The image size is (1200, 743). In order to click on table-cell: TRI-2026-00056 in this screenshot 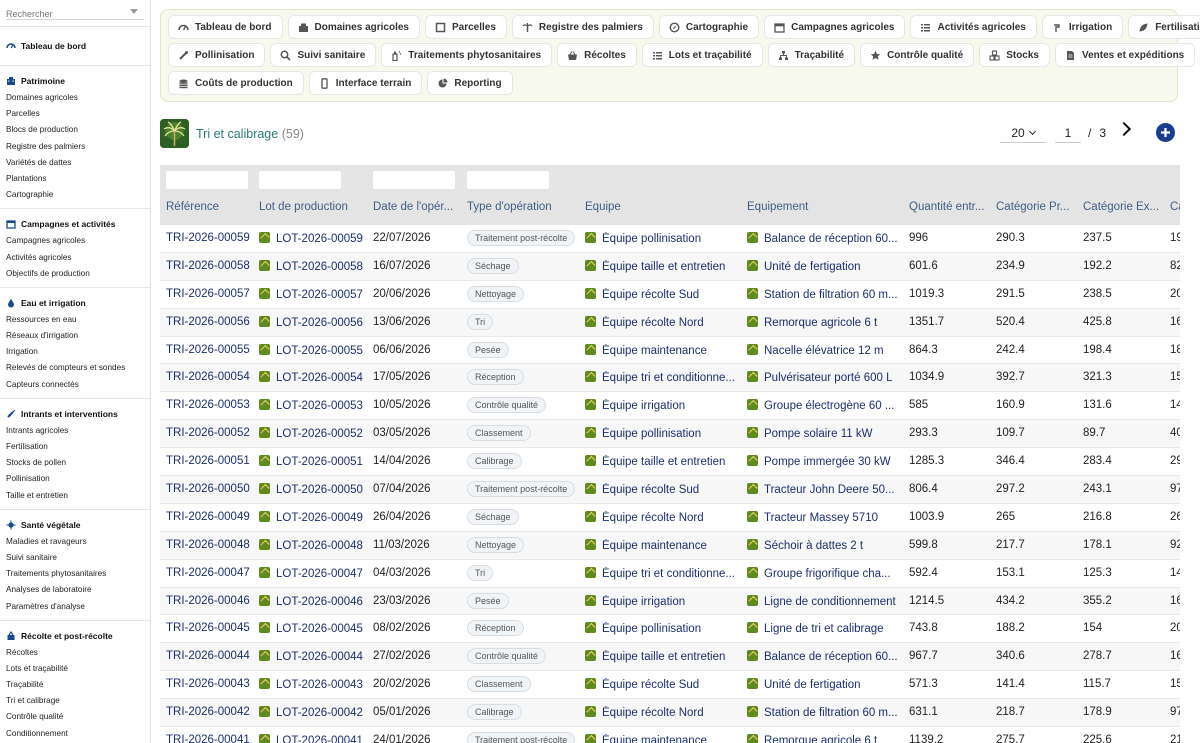, I will do `click(211, 322)`.